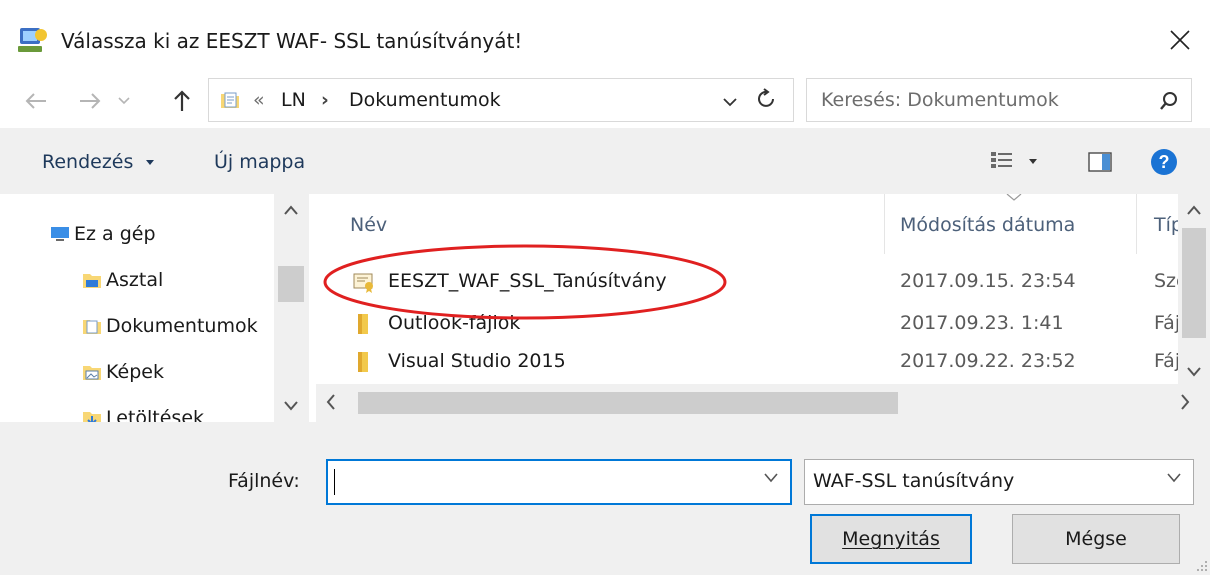  I want to click on column-header-type: Típ, so click(1166, 225).